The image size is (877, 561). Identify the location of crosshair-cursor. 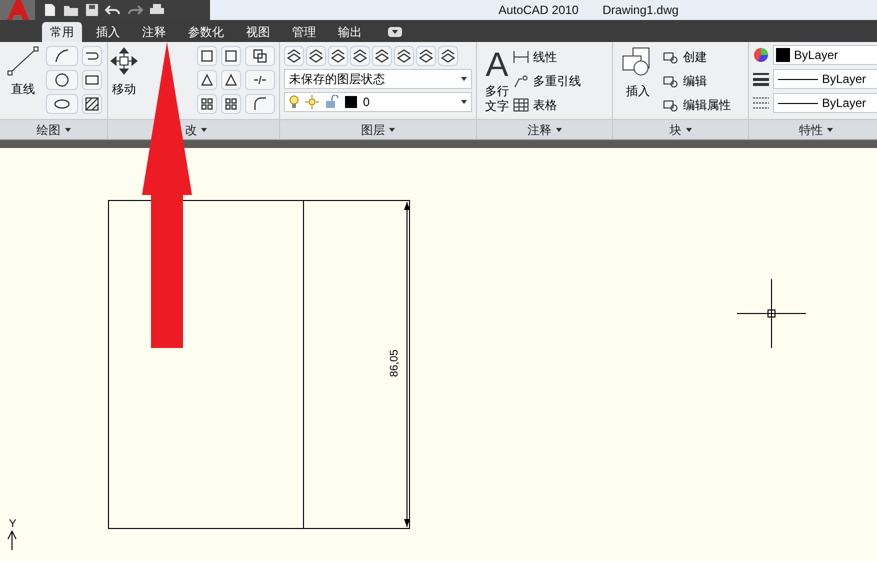
(771, 313).